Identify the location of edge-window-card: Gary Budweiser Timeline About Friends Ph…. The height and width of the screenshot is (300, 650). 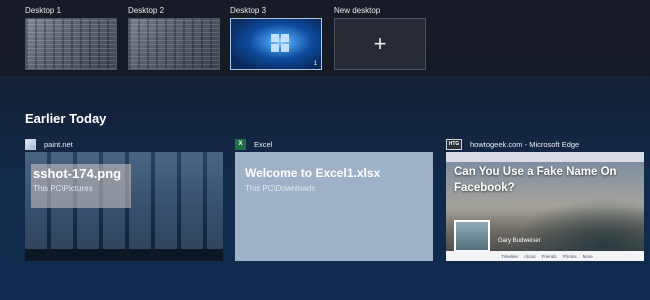
(545, 206).